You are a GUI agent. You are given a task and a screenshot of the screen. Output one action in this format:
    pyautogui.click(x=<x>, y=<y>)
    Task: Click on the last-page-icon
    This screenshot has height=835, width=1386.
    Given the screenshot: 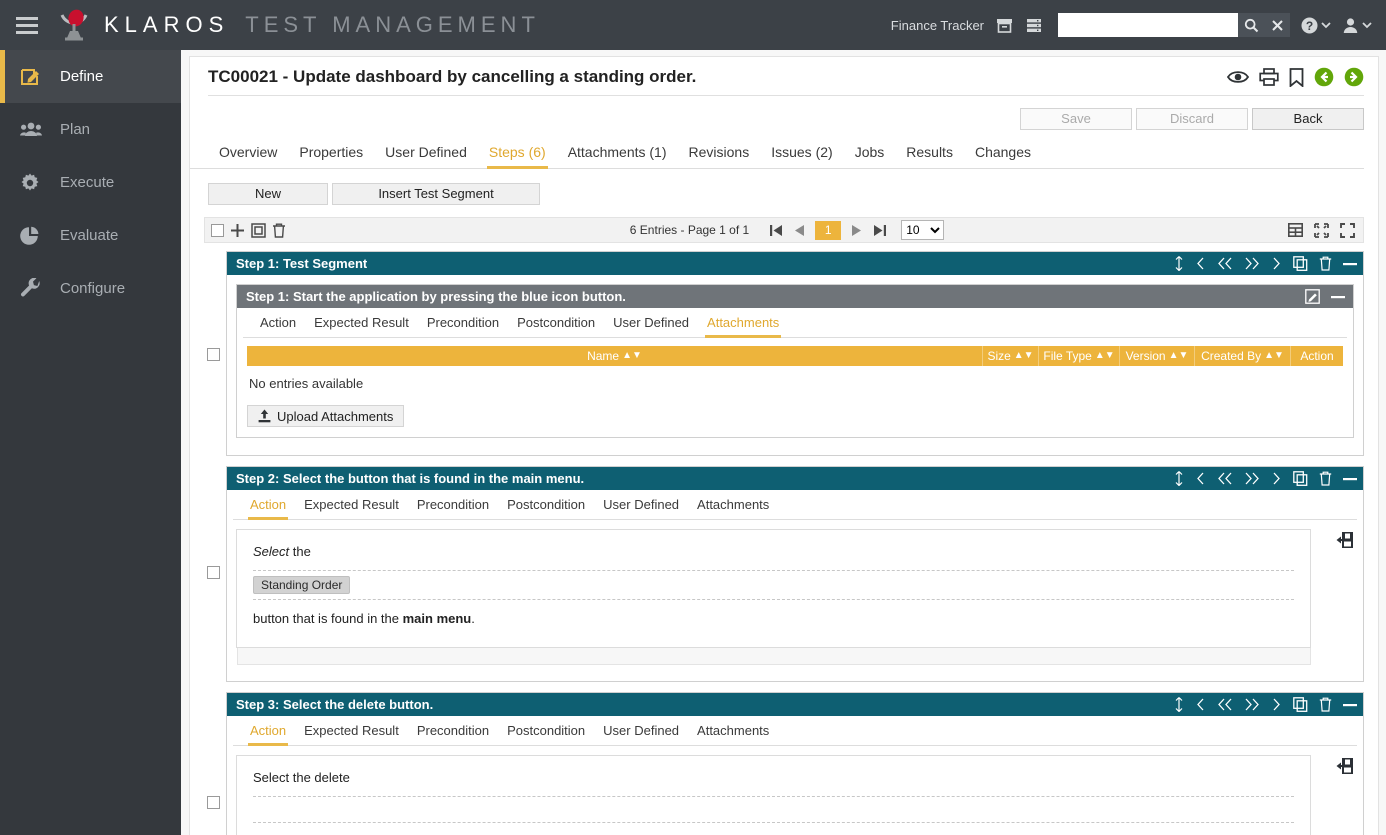 What is the action you would take?
    pyautogui.click(x=879, y=230)
    